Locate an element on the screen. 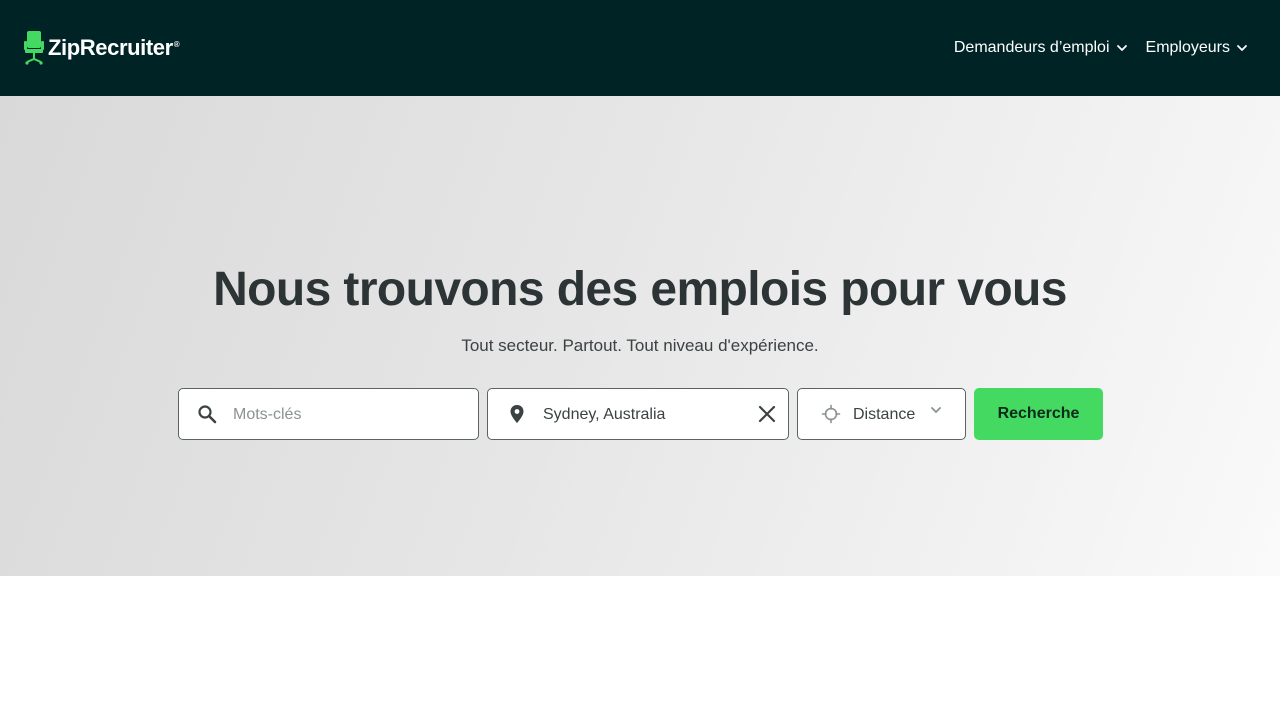  ziprecruiter-logo: ZipRecruiter® is located at coordinates (102, 48).